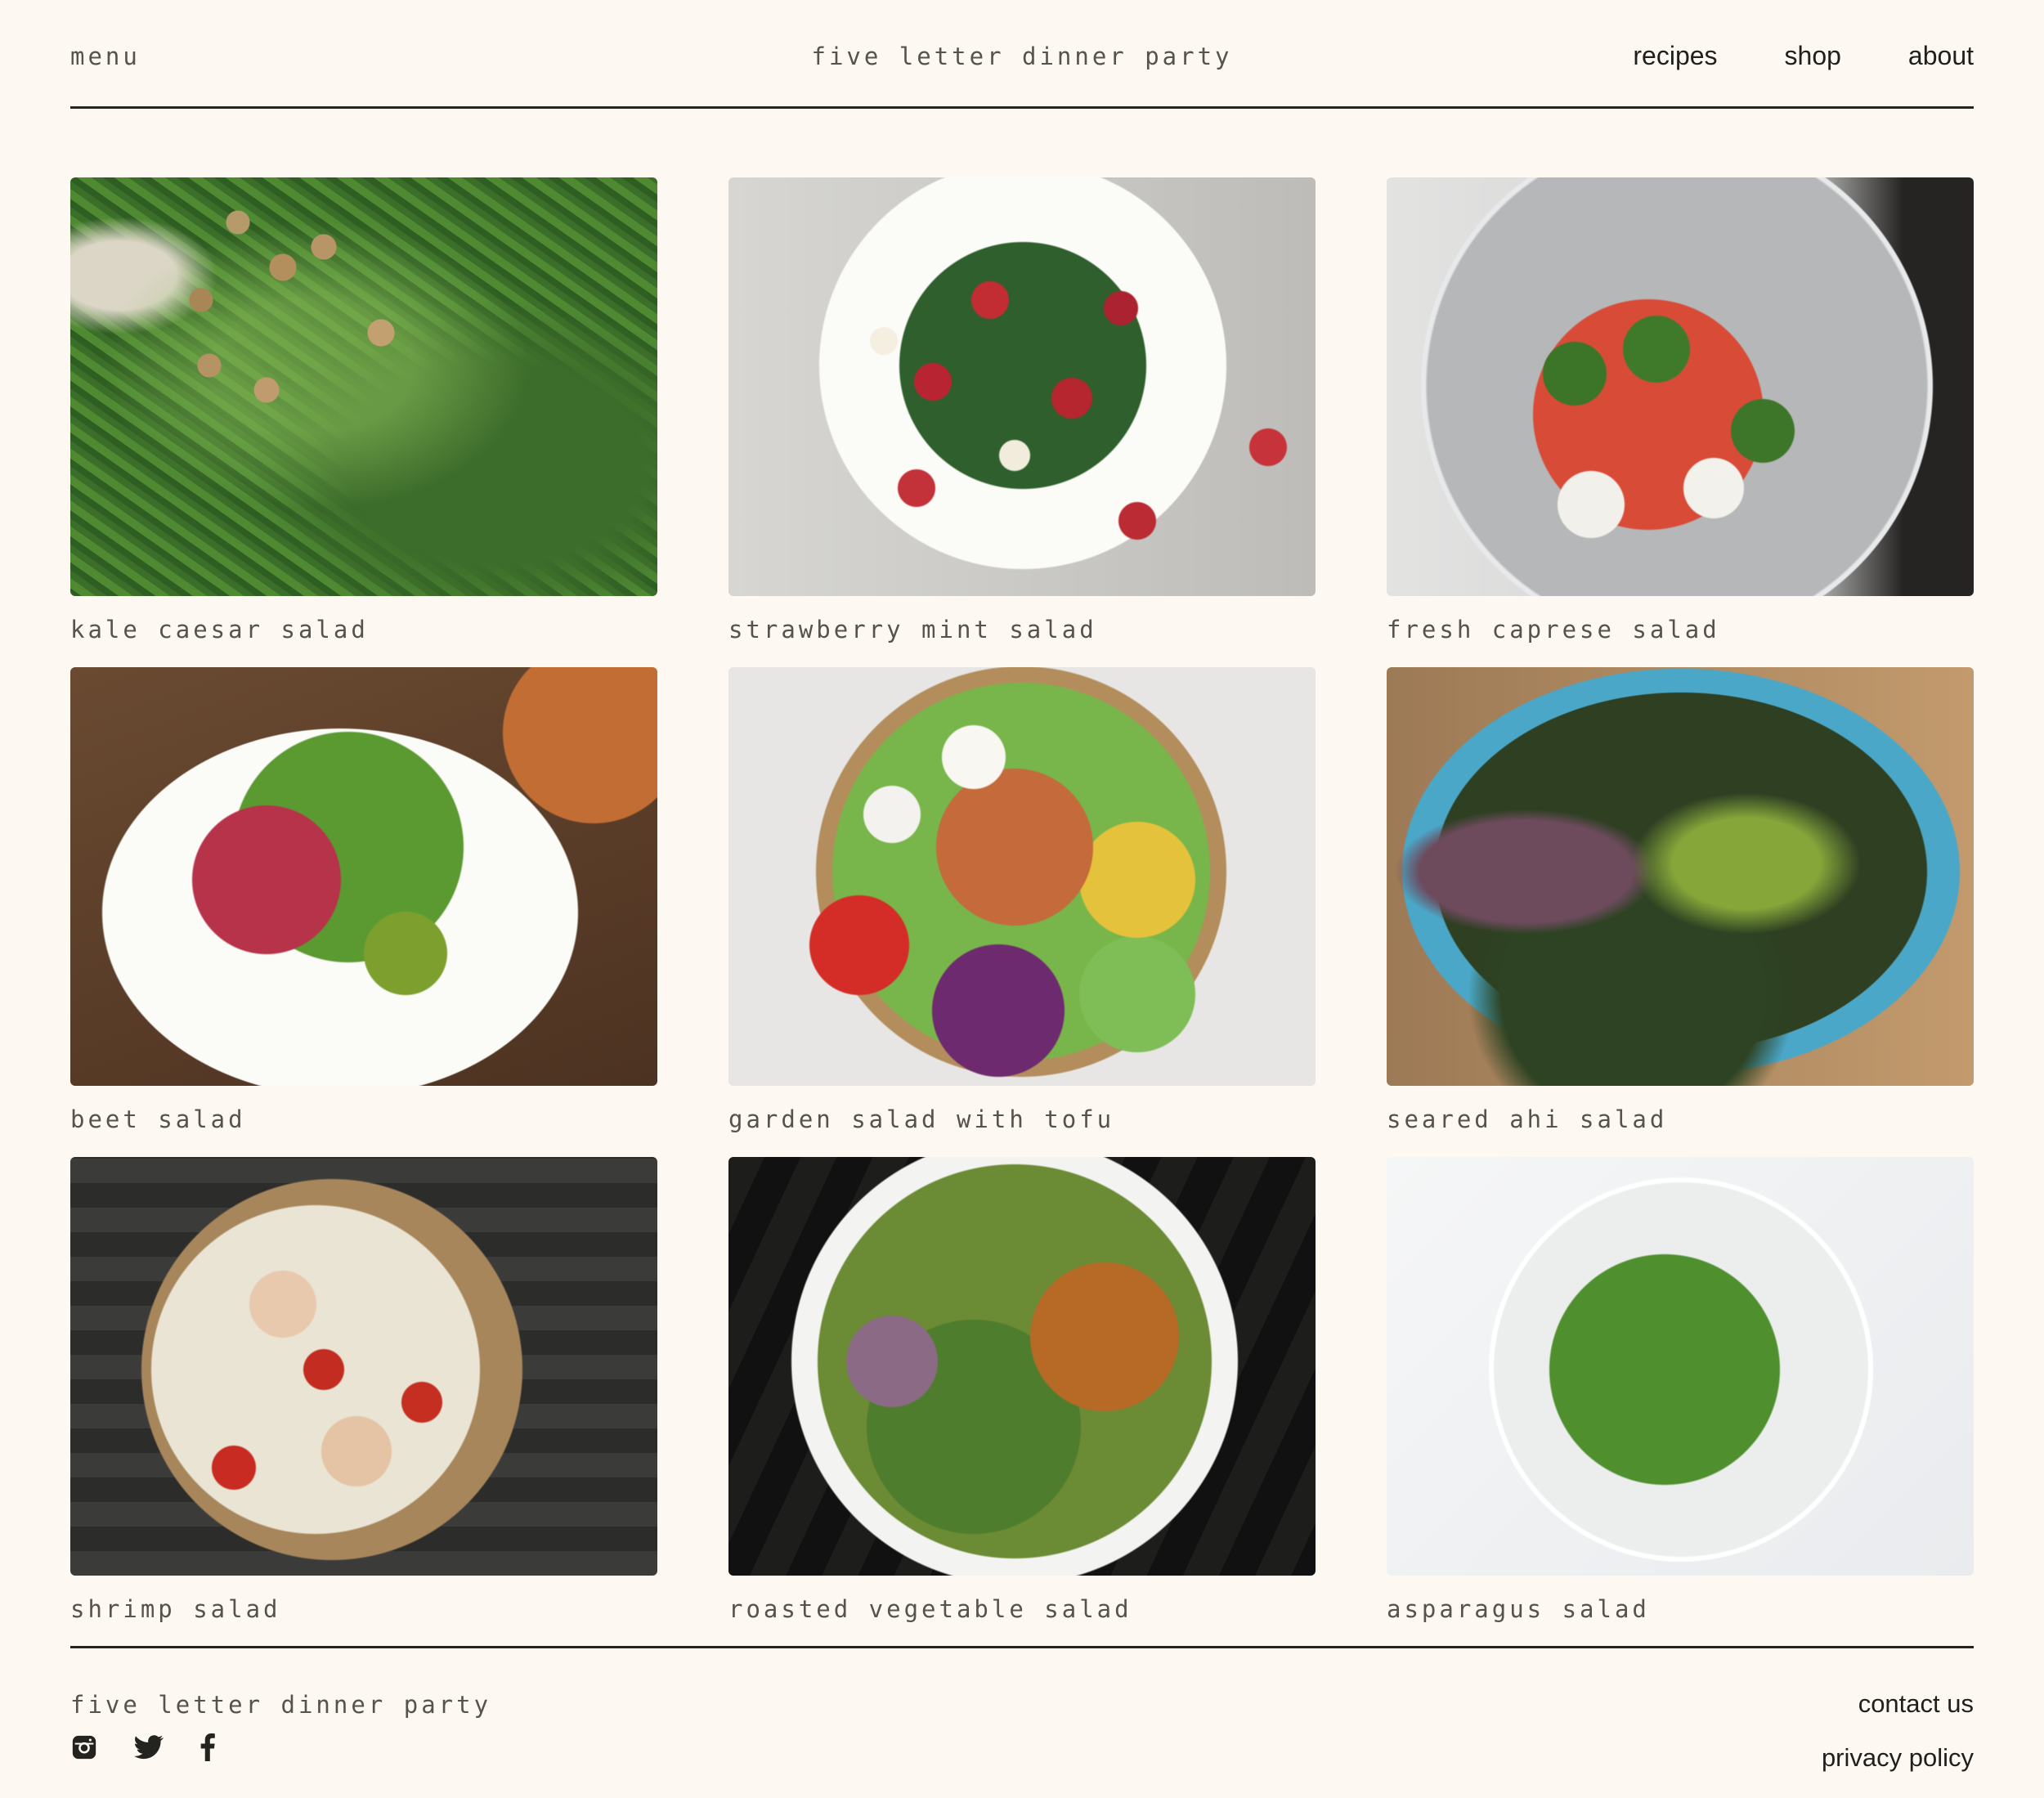 This screenshot has height=1798, width=2044. What do you see at coordinates (1022, 1119) in the screenshot?
I see `recipe-title: garden salad with tofu` at bounding box center [1022, 1119].